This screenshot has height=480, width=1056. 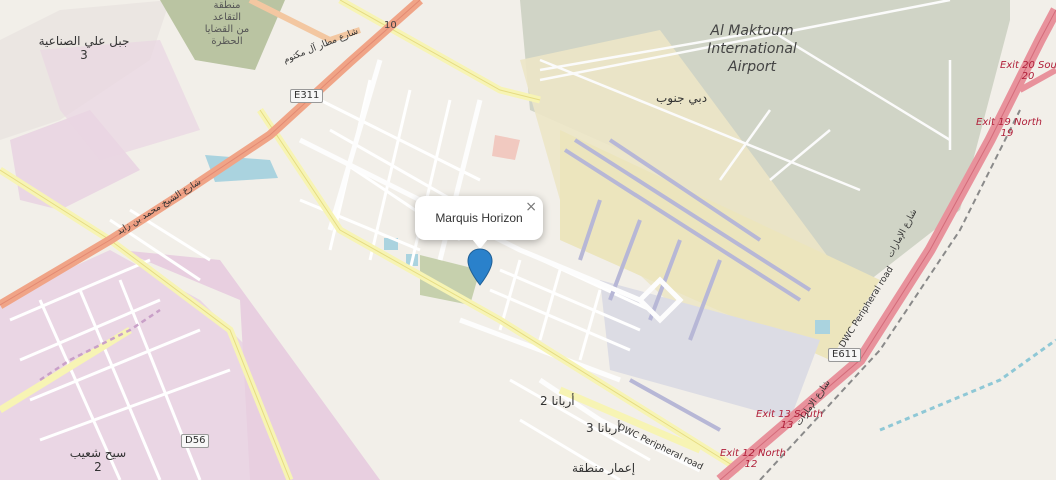 What do you see at coordinates (753, 459) in the screenshot?
I see `exit-label-12-north: Exit 12 North 12` at bounding box center [753, 459].